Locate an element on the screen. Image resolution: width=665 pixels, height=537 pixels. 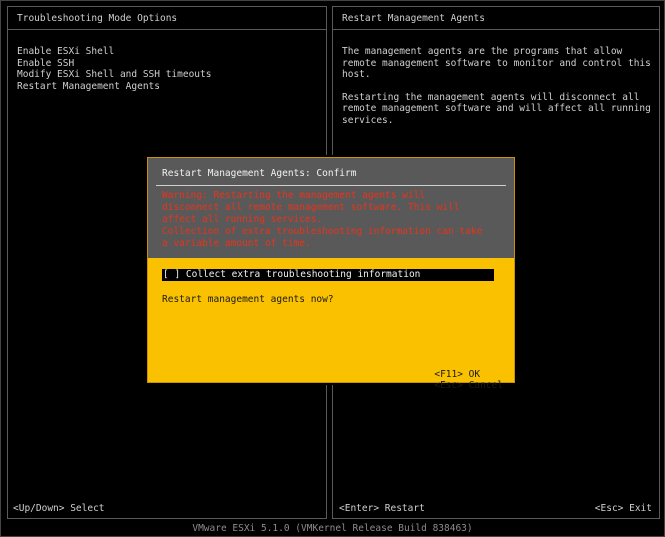
options-panel-title: Troubleshooting Mode Options is located at coordinates (97, 18).